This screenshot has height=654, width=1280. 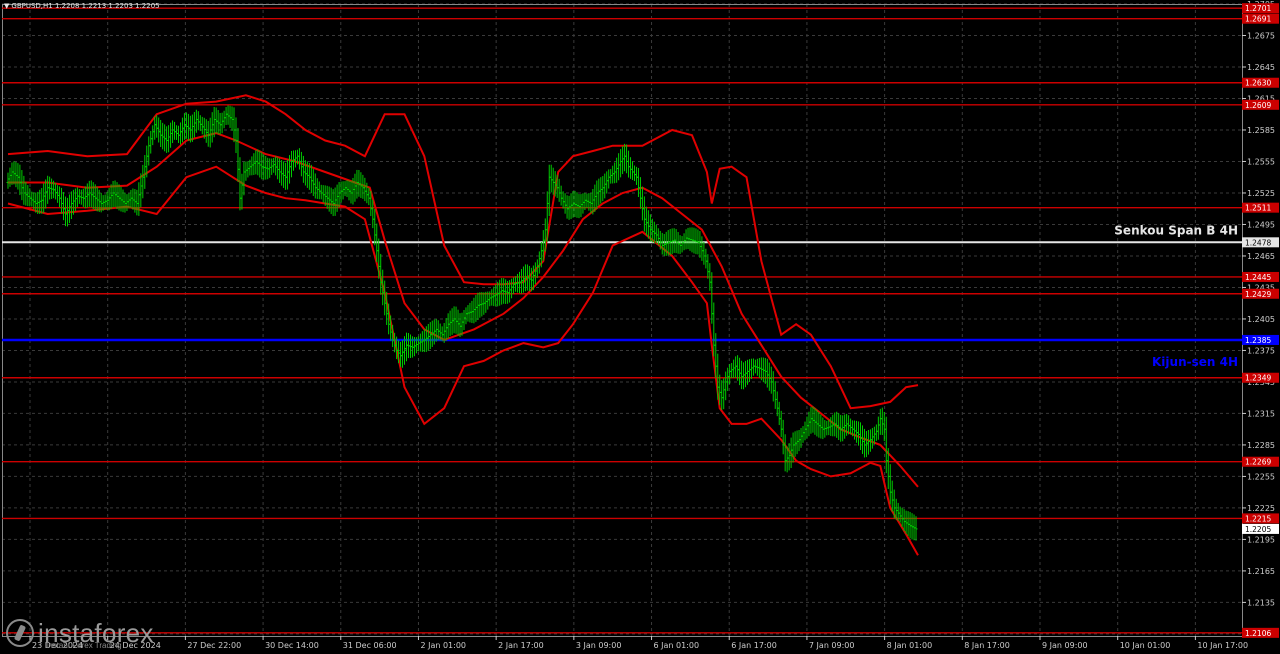 I want to click on y-tick-label: 1.2135, so click(x=1261, y=602).